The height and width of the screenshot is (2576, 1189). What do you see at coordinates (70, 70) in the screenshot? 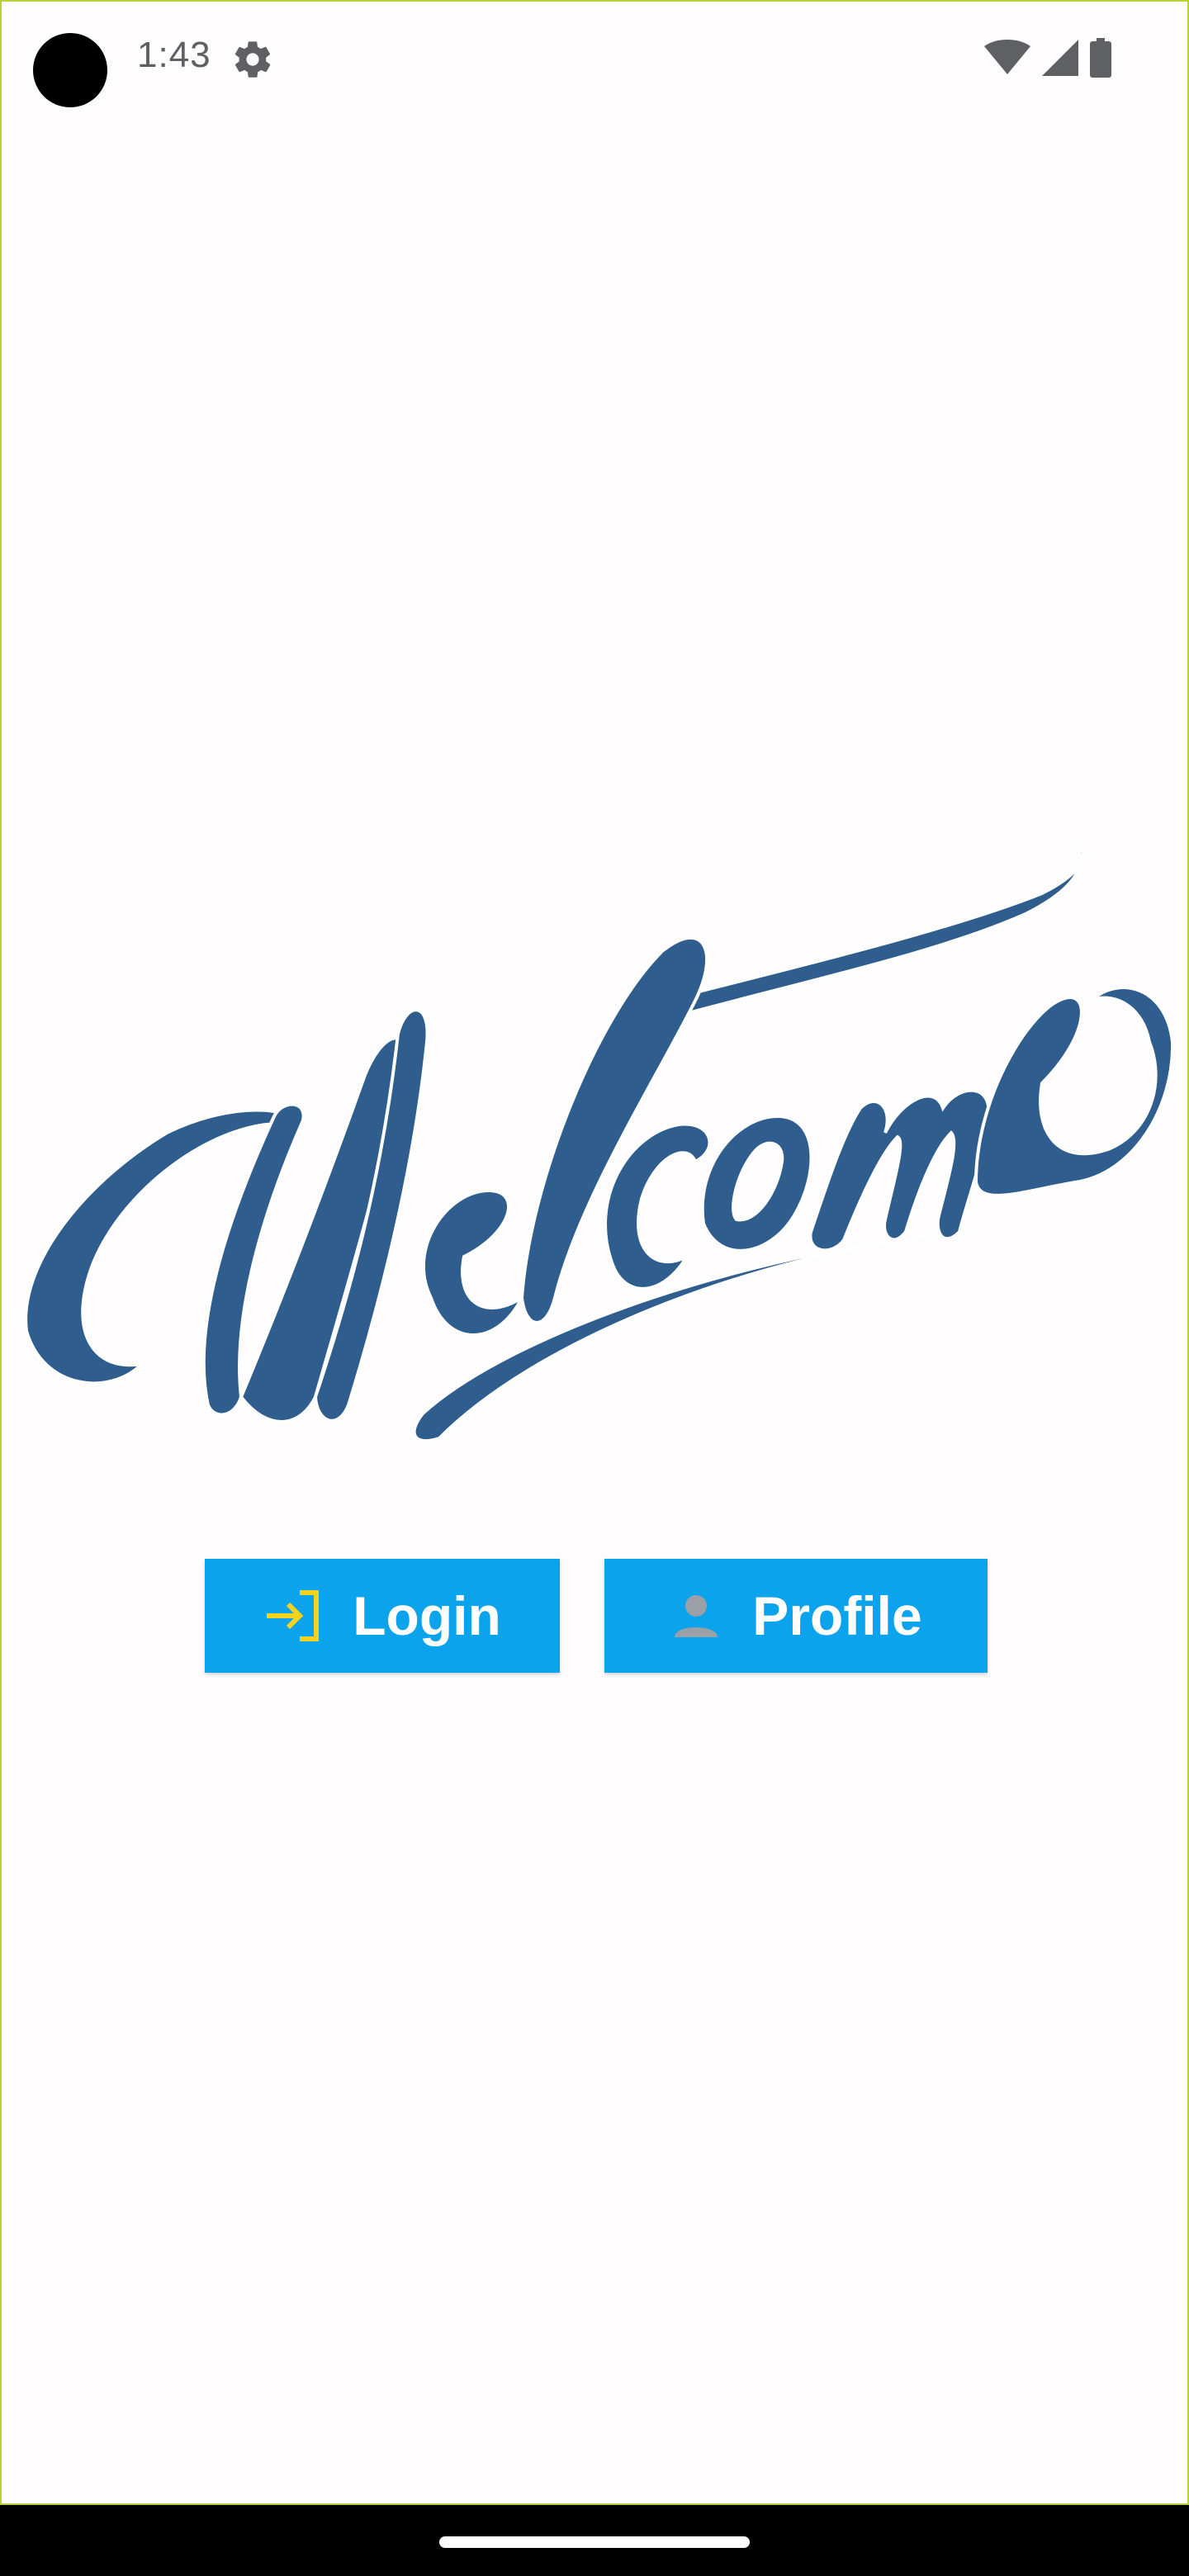
I see `camera-cutout` at bounding box center [70, 70].